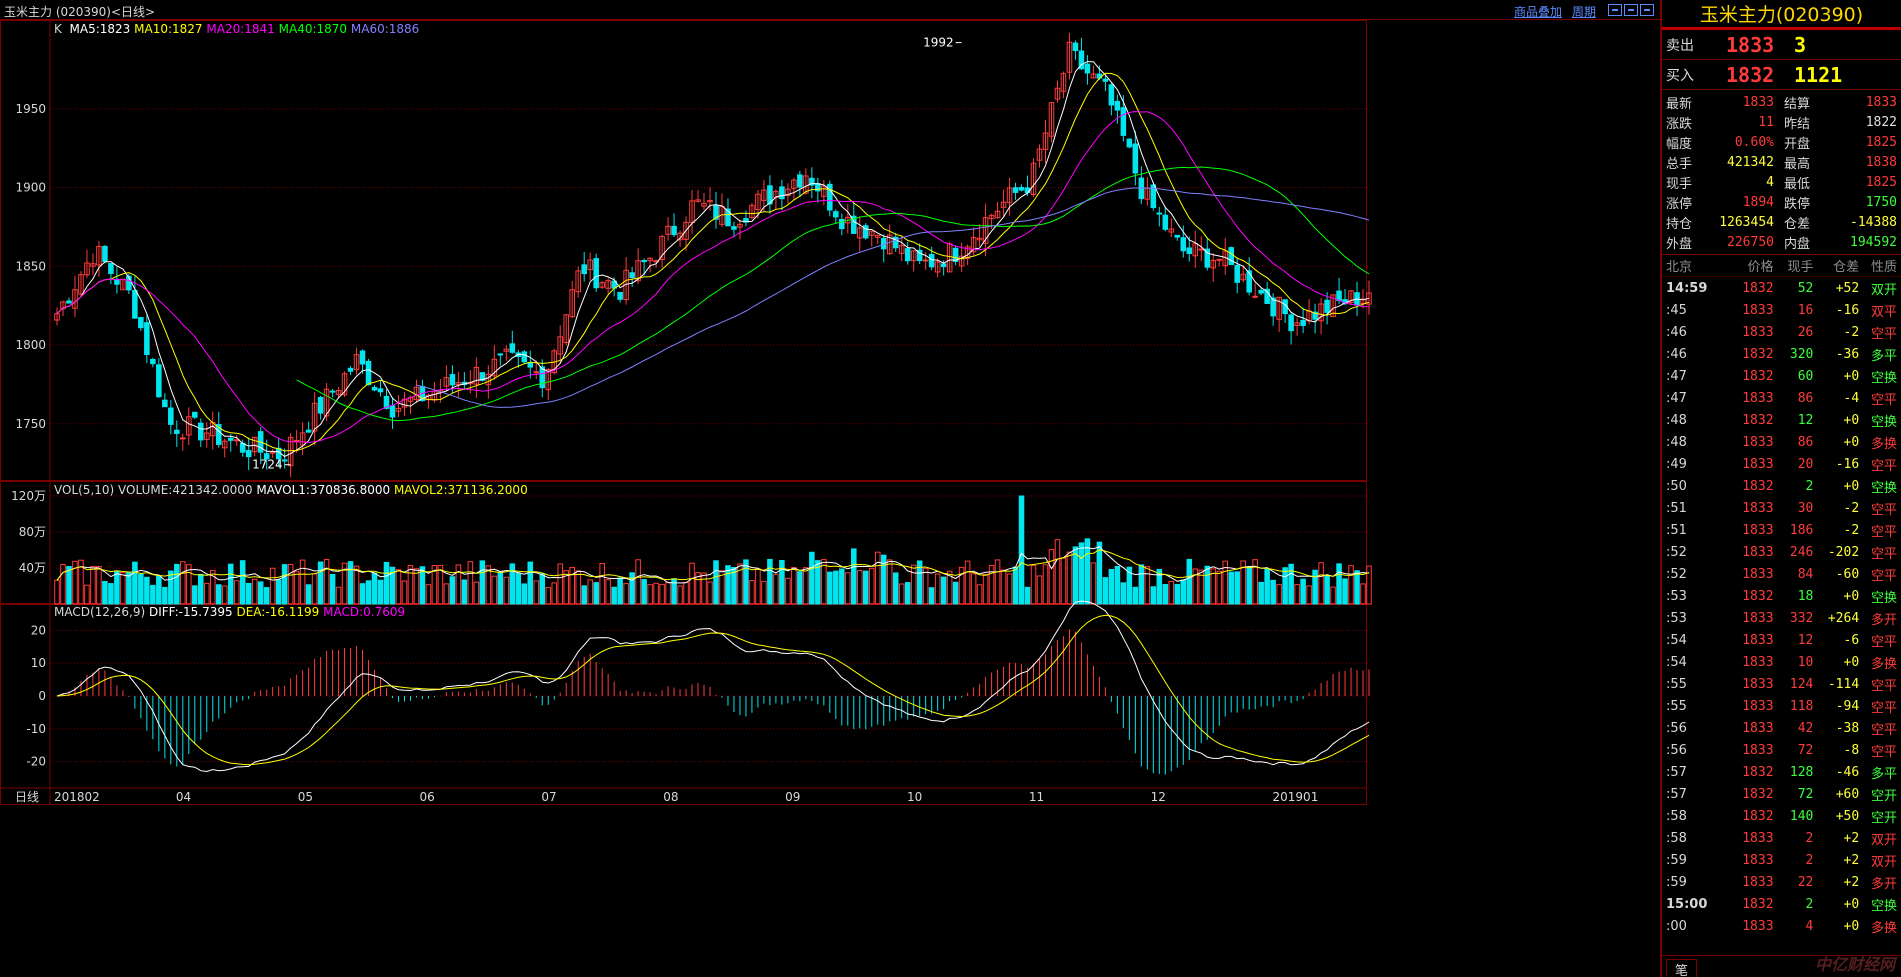  I want to click on tick-row: :54 1833 12 -6 空平, so click(1781, 640).